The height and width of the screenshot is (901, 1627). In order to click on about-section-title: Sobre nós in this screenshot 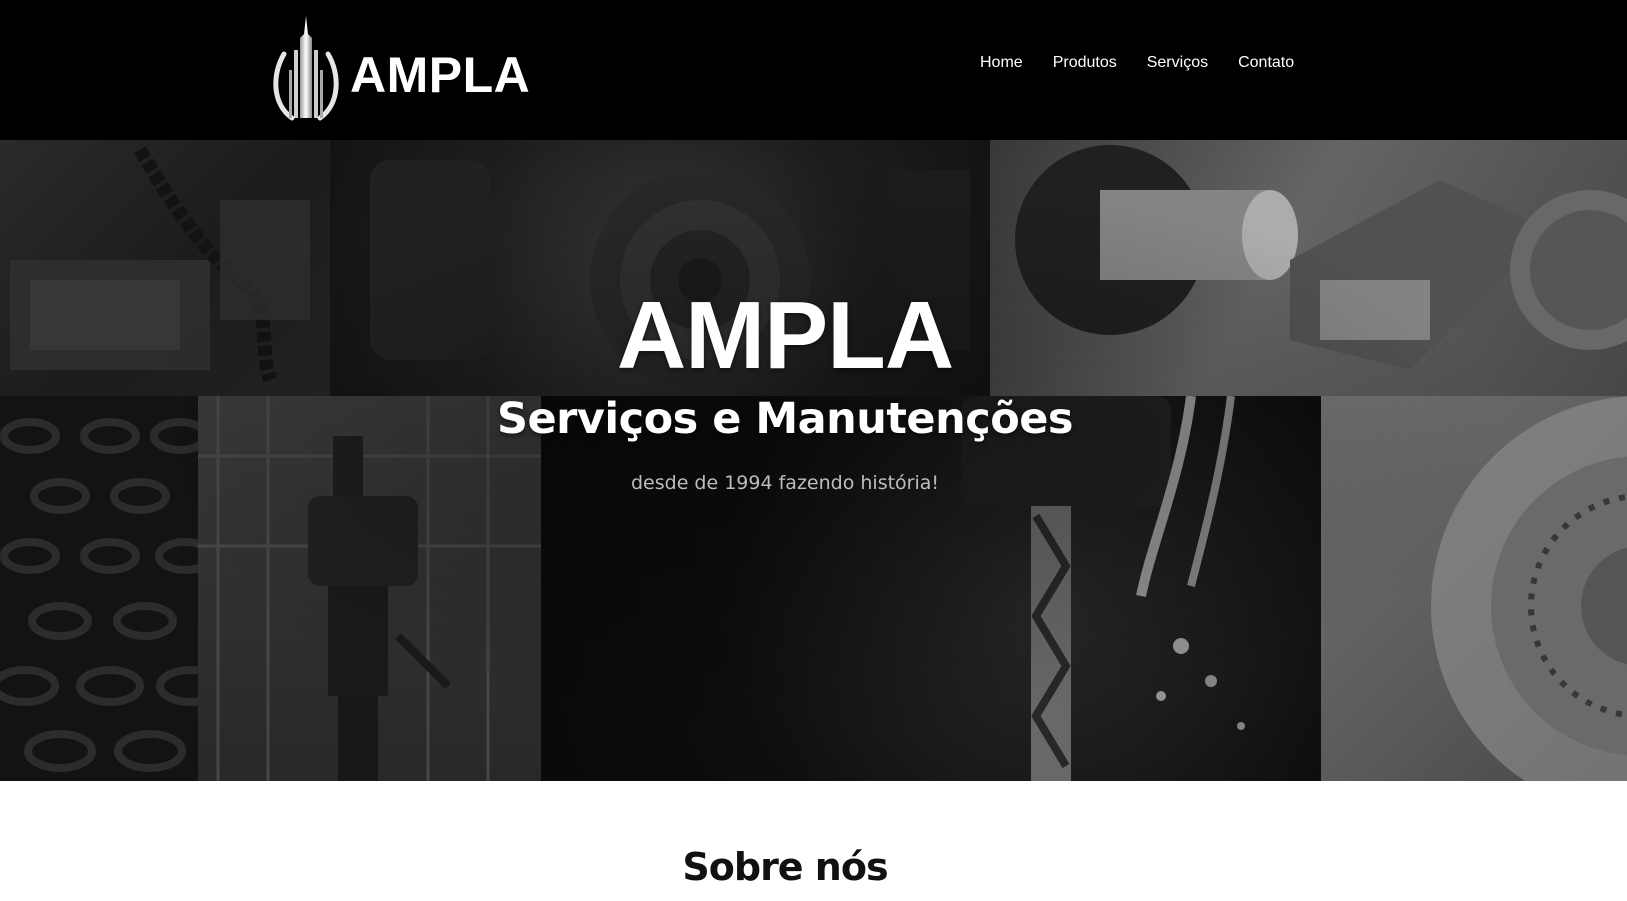, I will do `click(785, 867)`.